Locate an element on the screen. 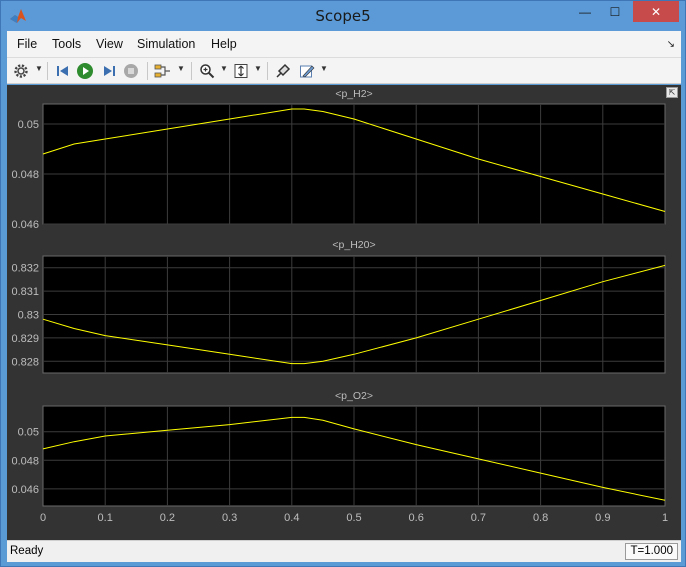  status-bar: Ready T=1.000 is located at coordinates (344, 551).